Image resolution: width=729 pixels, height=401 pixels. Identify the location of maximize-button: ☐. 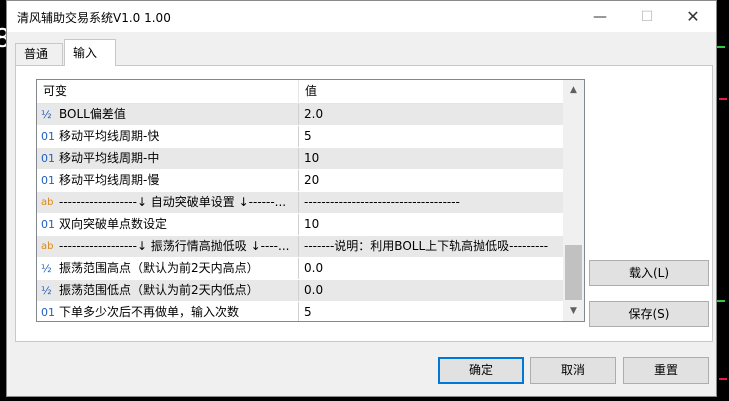
(647, 16).